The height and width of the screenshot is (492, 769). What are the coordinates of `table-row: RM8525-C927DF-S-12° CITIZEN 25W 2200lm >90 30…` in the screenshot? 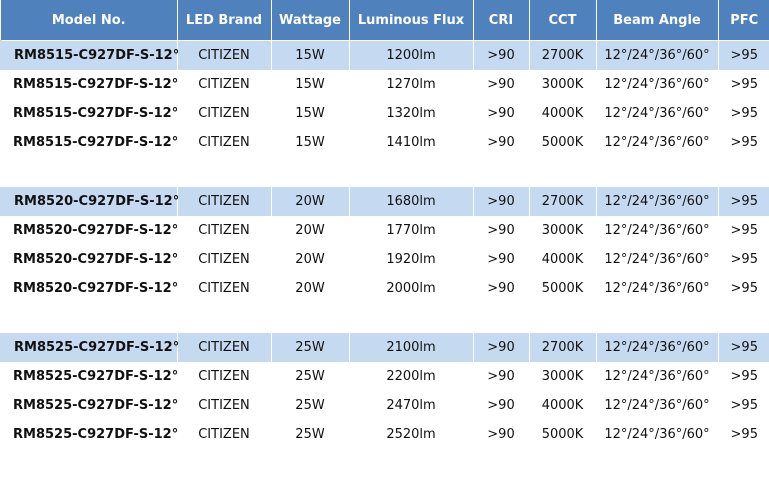 It's located at (385, 376).